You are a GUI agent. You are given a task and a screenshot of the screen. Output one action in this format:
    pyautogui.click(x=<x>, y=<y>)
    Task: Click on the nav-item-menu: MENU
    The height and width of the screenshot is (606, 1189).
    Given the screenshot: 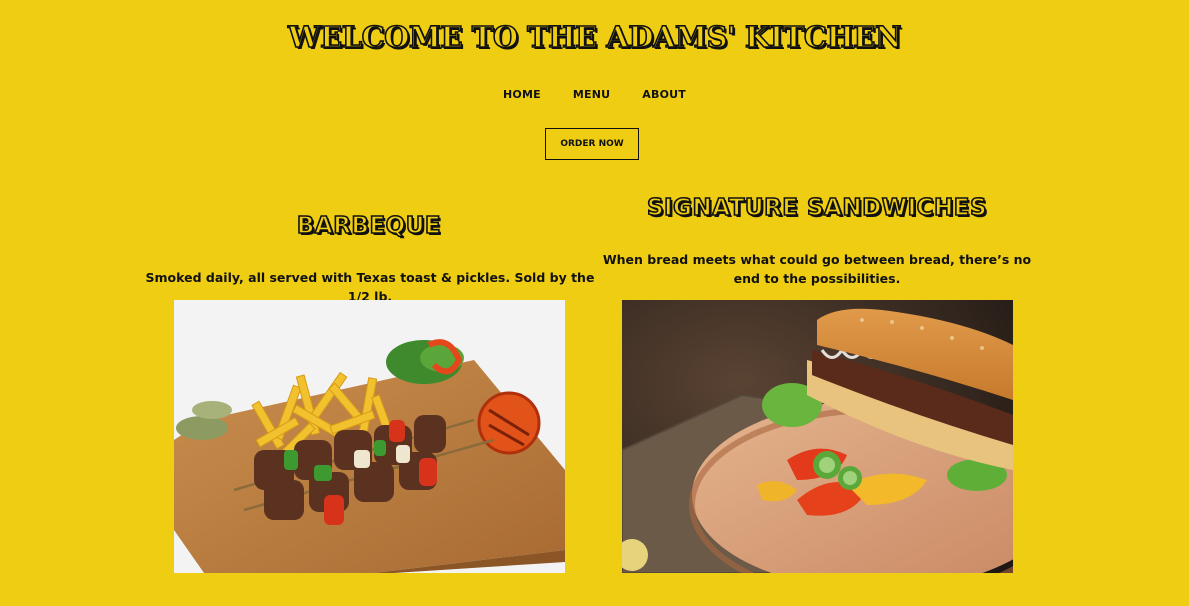 What is the action you would take?
    pyautogui.click(x=591, y=92)
    